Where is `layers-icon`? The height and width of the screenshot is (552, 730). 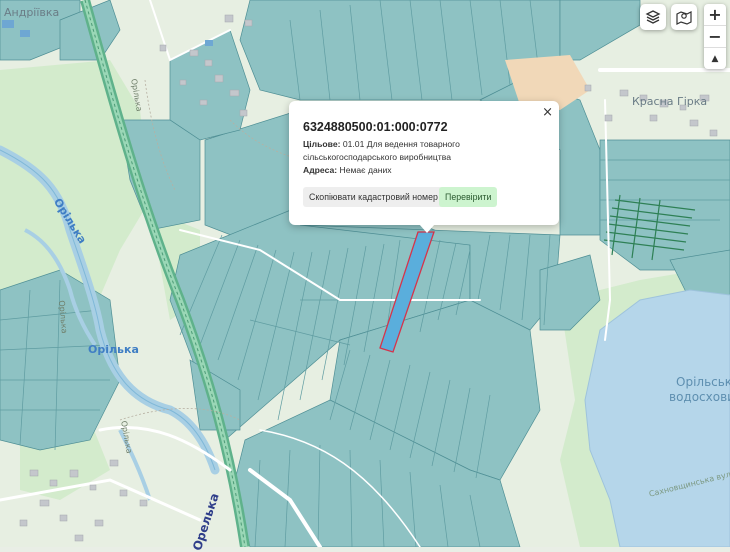
layers-icon is located at coordinates (653, 17).